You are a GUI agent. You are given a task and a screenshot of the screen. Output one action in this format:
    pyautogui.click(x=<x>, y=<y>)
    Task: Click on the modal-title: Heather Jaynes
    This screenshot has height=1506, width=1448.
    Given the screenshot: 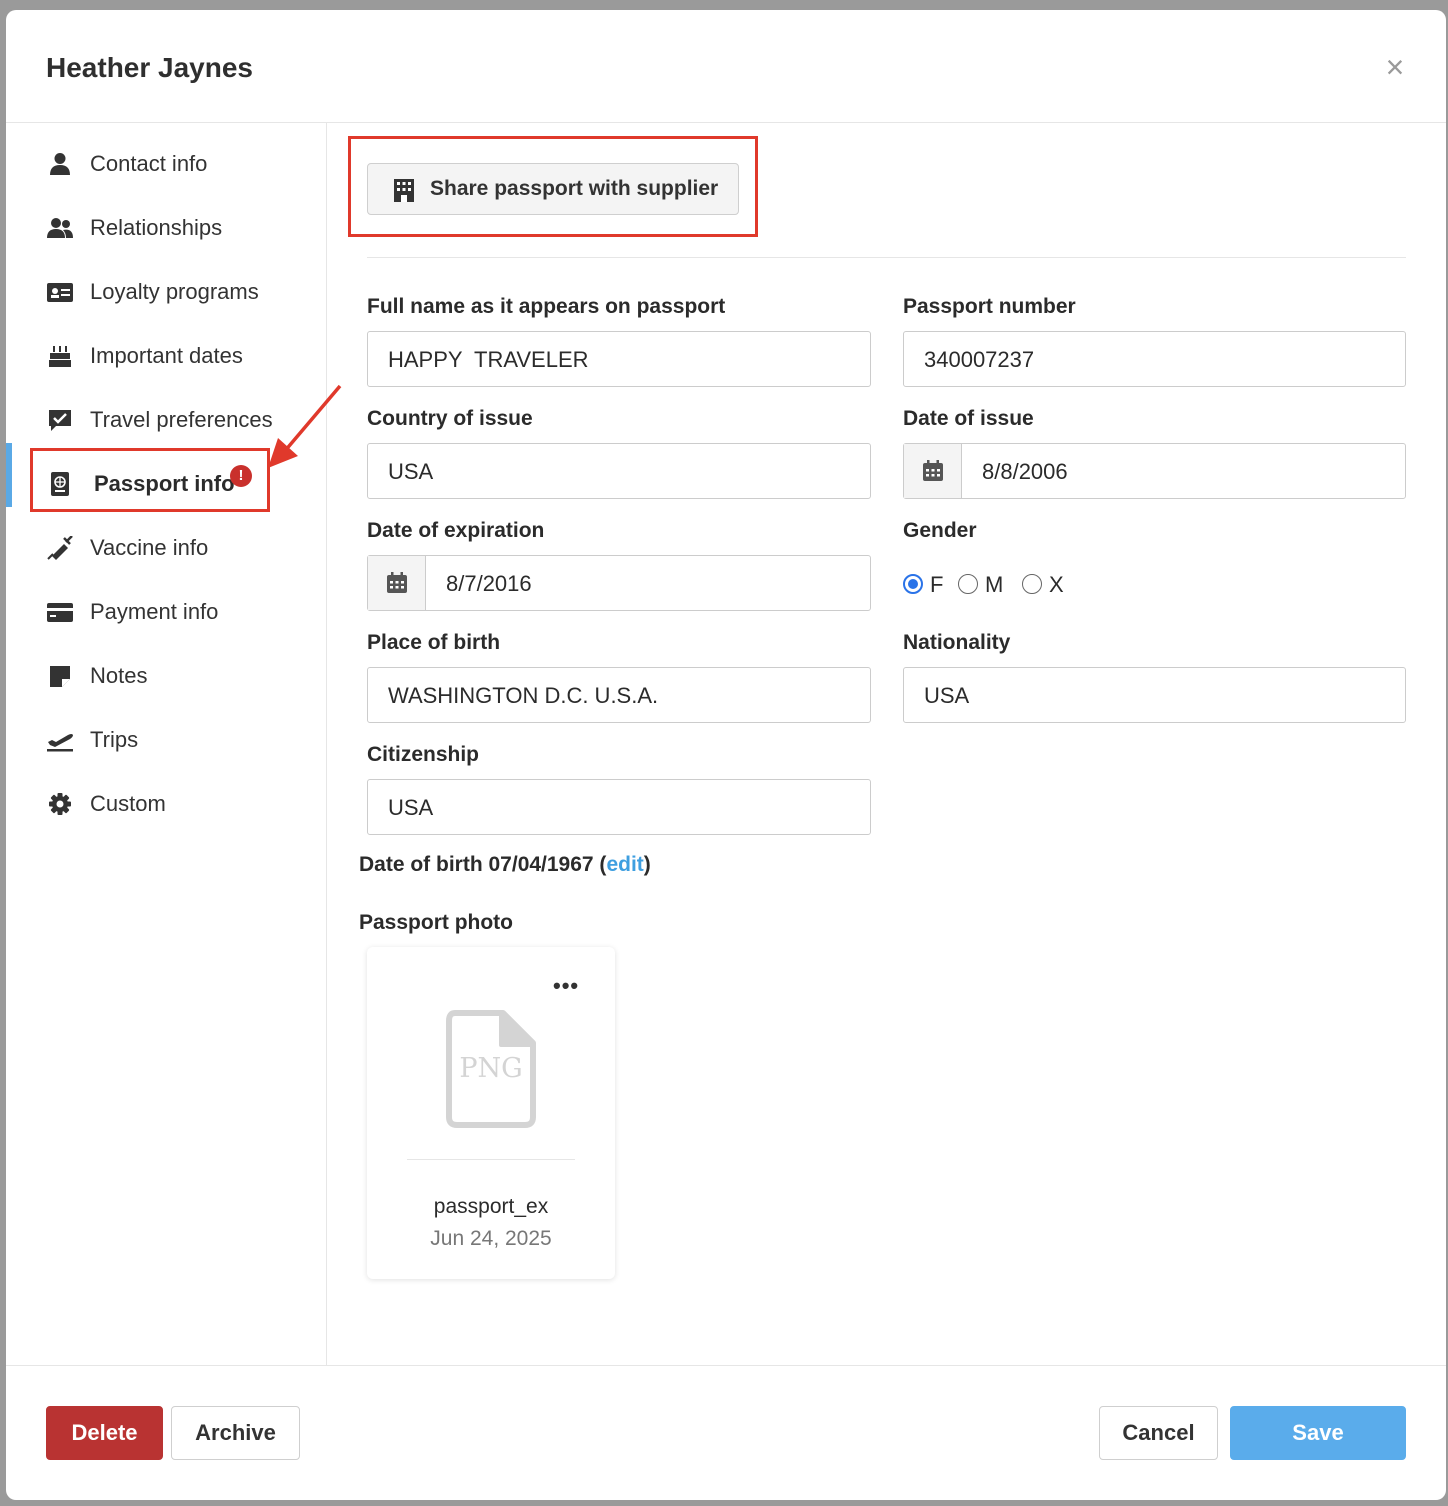 What is the action you would take?
    pyautogui.click(x=150, y=67)
    